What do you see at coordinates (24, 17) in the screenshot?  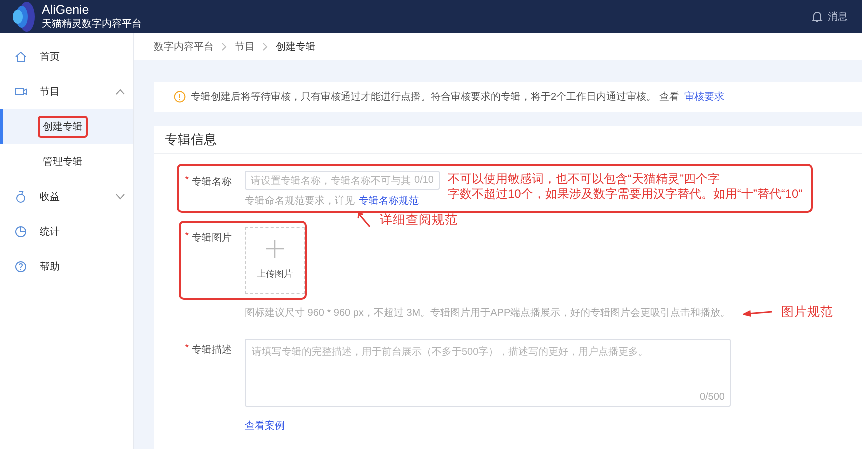 I see `logo-icon` at bounding box center [24, 17].